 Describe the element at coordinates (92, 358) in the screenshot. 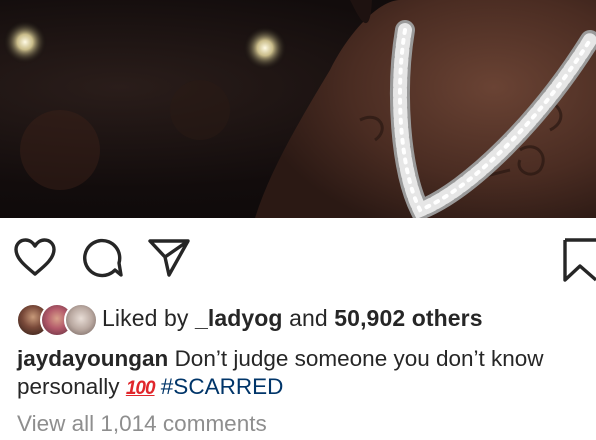

I see `caption-username-link: jaydayoungan` at that location.